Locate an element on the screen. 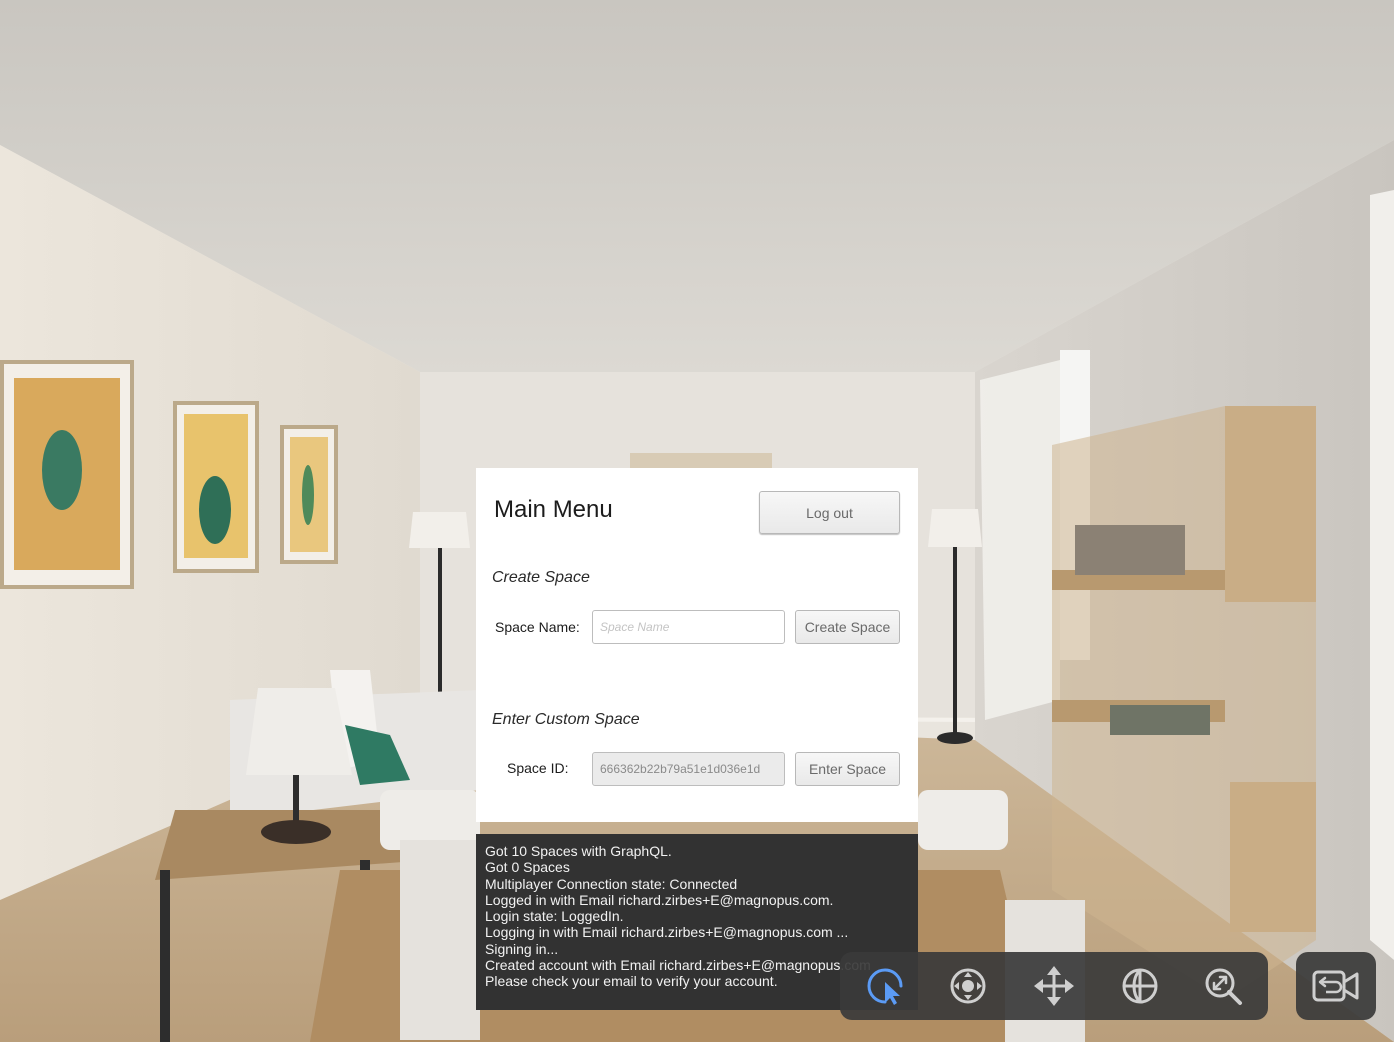 The image size is (1394, 1042). space-name-input: Space Name is located at coordinates (688, 627).